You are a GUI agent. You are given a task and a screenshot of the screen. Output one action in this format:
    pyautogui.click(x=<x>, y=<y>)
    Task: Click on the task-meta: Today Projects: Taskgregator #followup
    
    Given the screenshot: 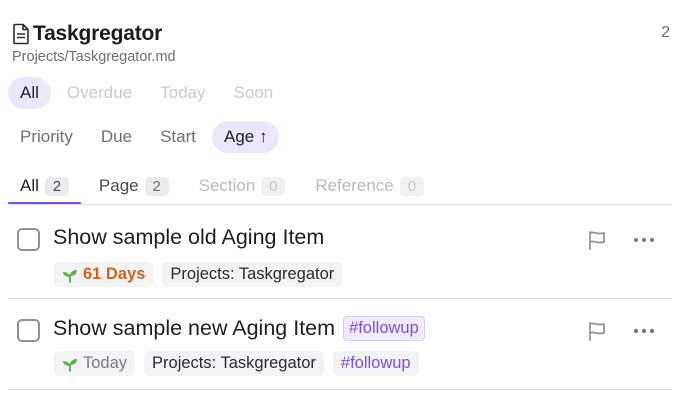 What is the action you would take?
    pyautogui.click(x=241, y=363)
    